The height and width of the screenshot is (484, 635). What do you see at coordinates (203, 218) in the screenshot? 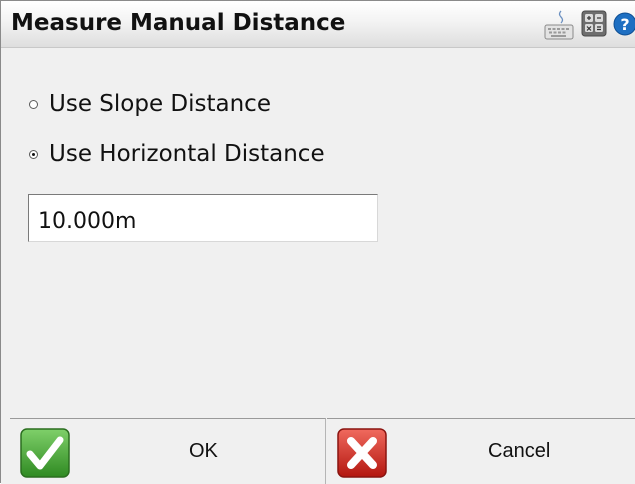
I see `distance-input` at bounding box center [203, 218].